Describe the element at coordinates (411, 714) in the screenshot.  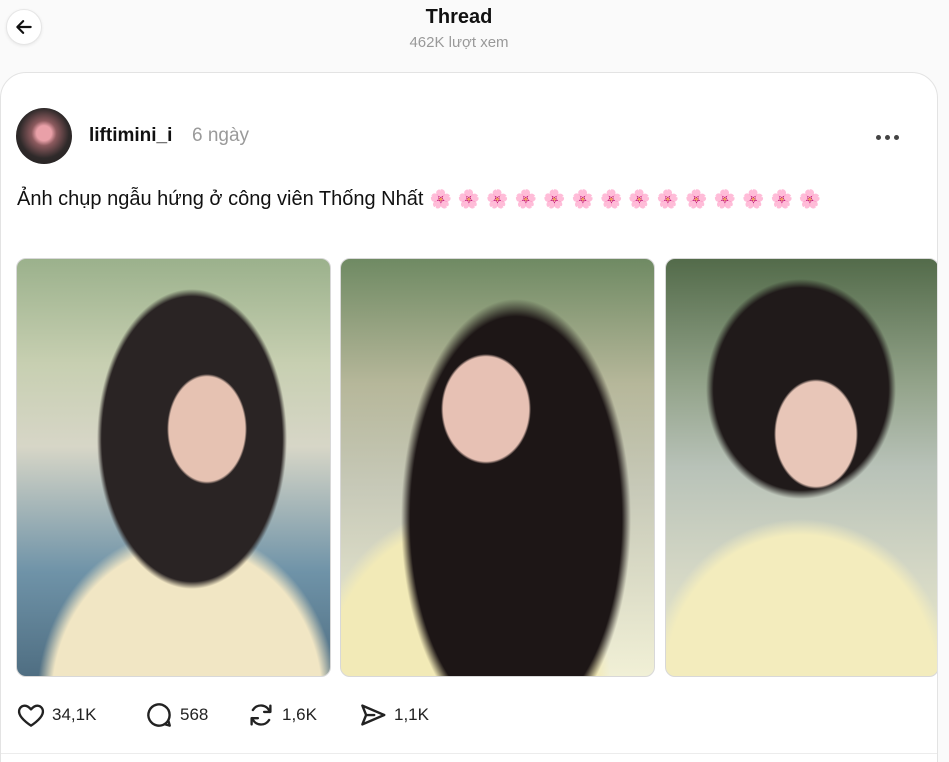
I see `share-count: 1,1K` at that location.